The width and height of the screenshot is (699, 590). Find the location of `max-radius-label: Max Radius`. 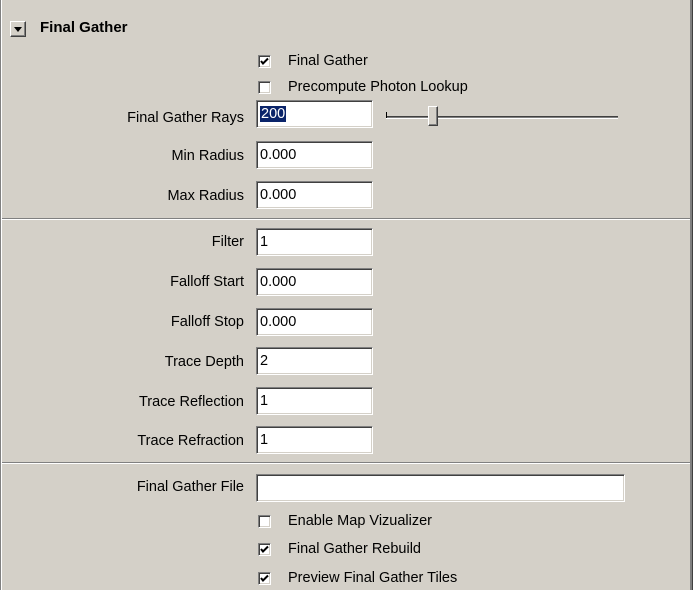

max-radius-label: Max Radius is located at coordinates (205, 196).